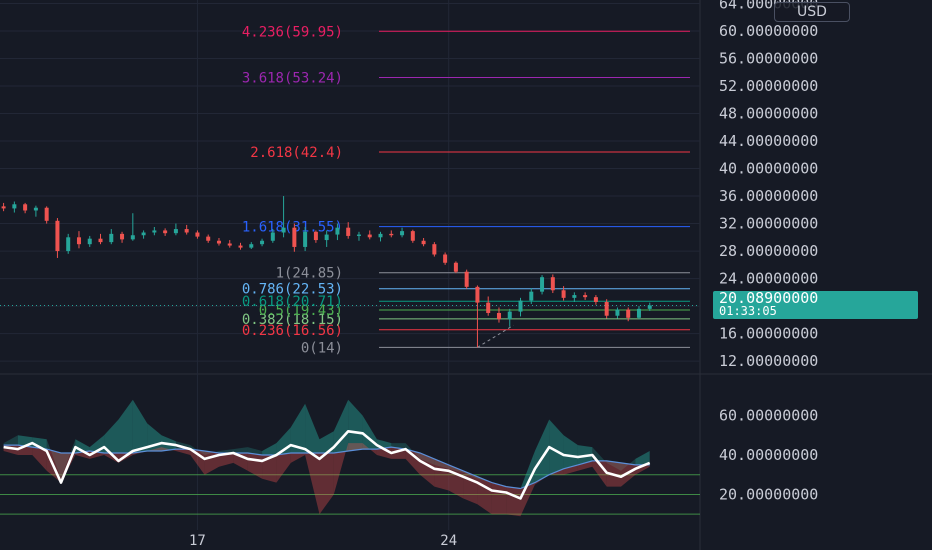 The height and width of the screenshot is (550, 932). Describe the element at coordinates (768, 141) in the screenshot. I see `price-tick-label: 44.00000000` at that location.